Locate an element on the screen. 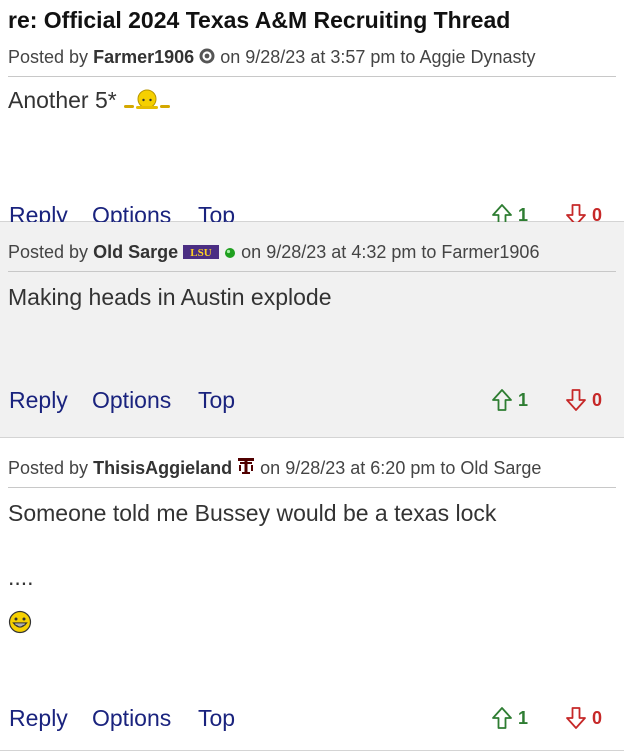 Image resolution: width=624 pixels, height=751 pixels. author-link: Farmer1906 is located at coordinates (143, 57).